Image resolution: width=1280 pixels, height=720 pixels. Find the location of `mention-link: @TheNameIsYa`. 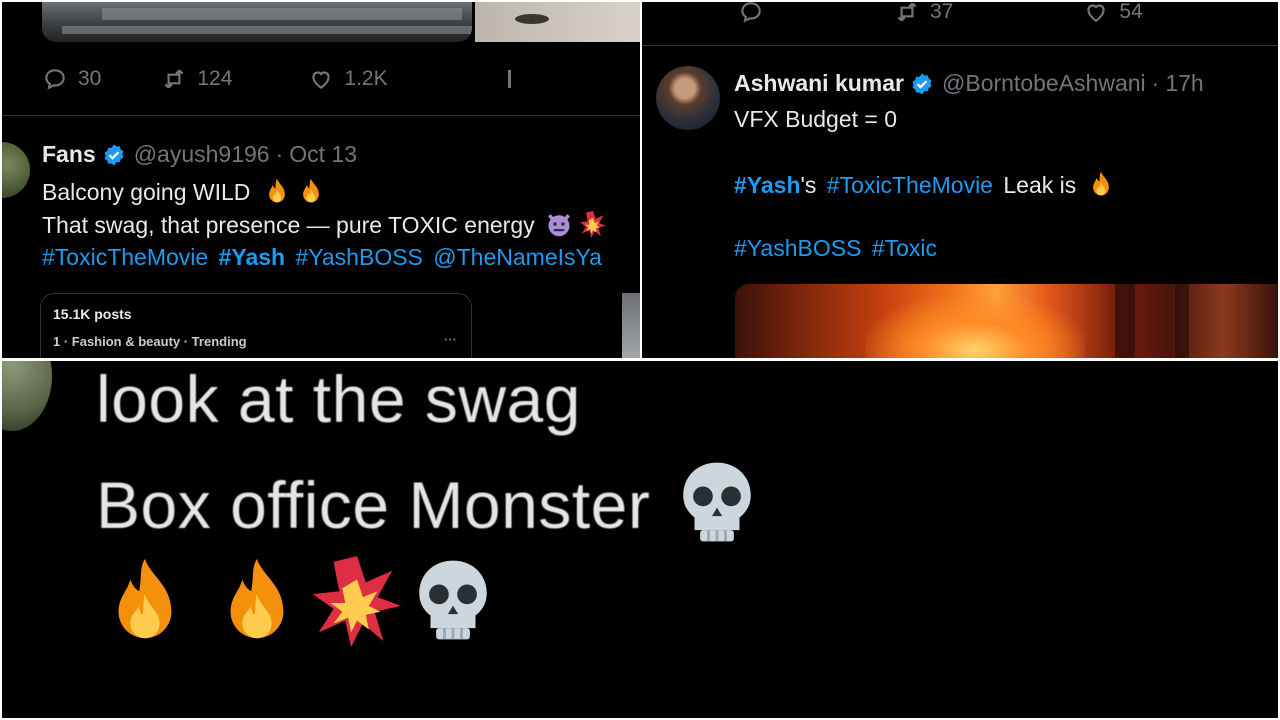

mention-link: @TheNameIsYa is located at coordinates (517, 257).